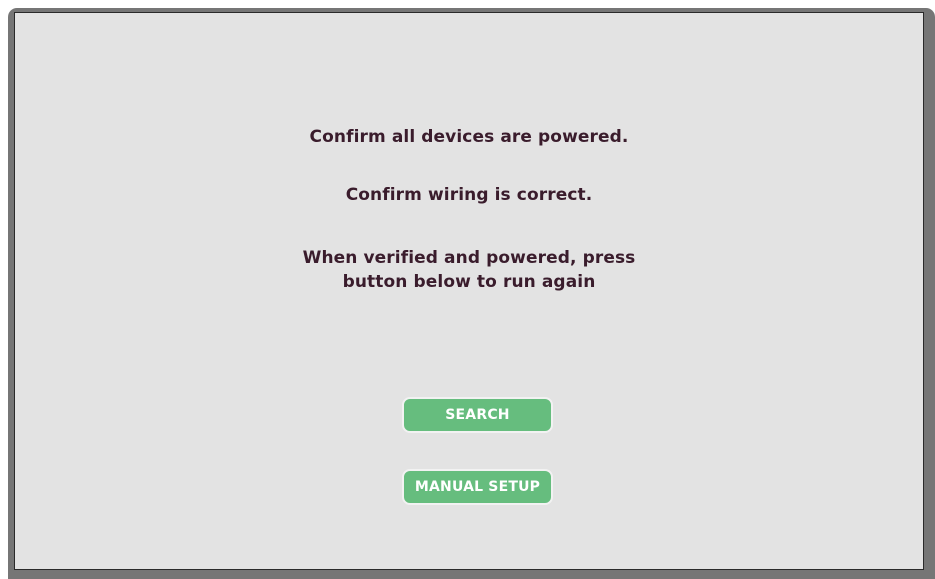 Image resolution: width=935 pixels, height=579 pixels. Describe the element at coordinates (469, 137) in the screenshot. I see `message-devices-powered: Confirm all devices are powered.` at that location.